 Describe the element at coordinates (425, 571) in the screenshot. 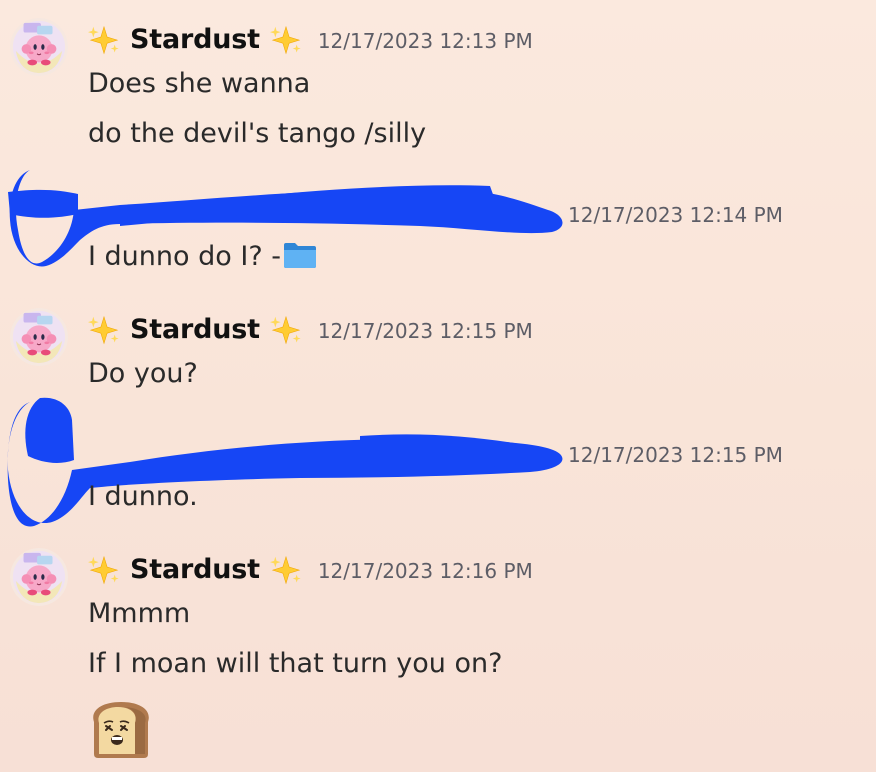

I see `message-timestamp: 12/17/2023 12:16 PM` at that location.